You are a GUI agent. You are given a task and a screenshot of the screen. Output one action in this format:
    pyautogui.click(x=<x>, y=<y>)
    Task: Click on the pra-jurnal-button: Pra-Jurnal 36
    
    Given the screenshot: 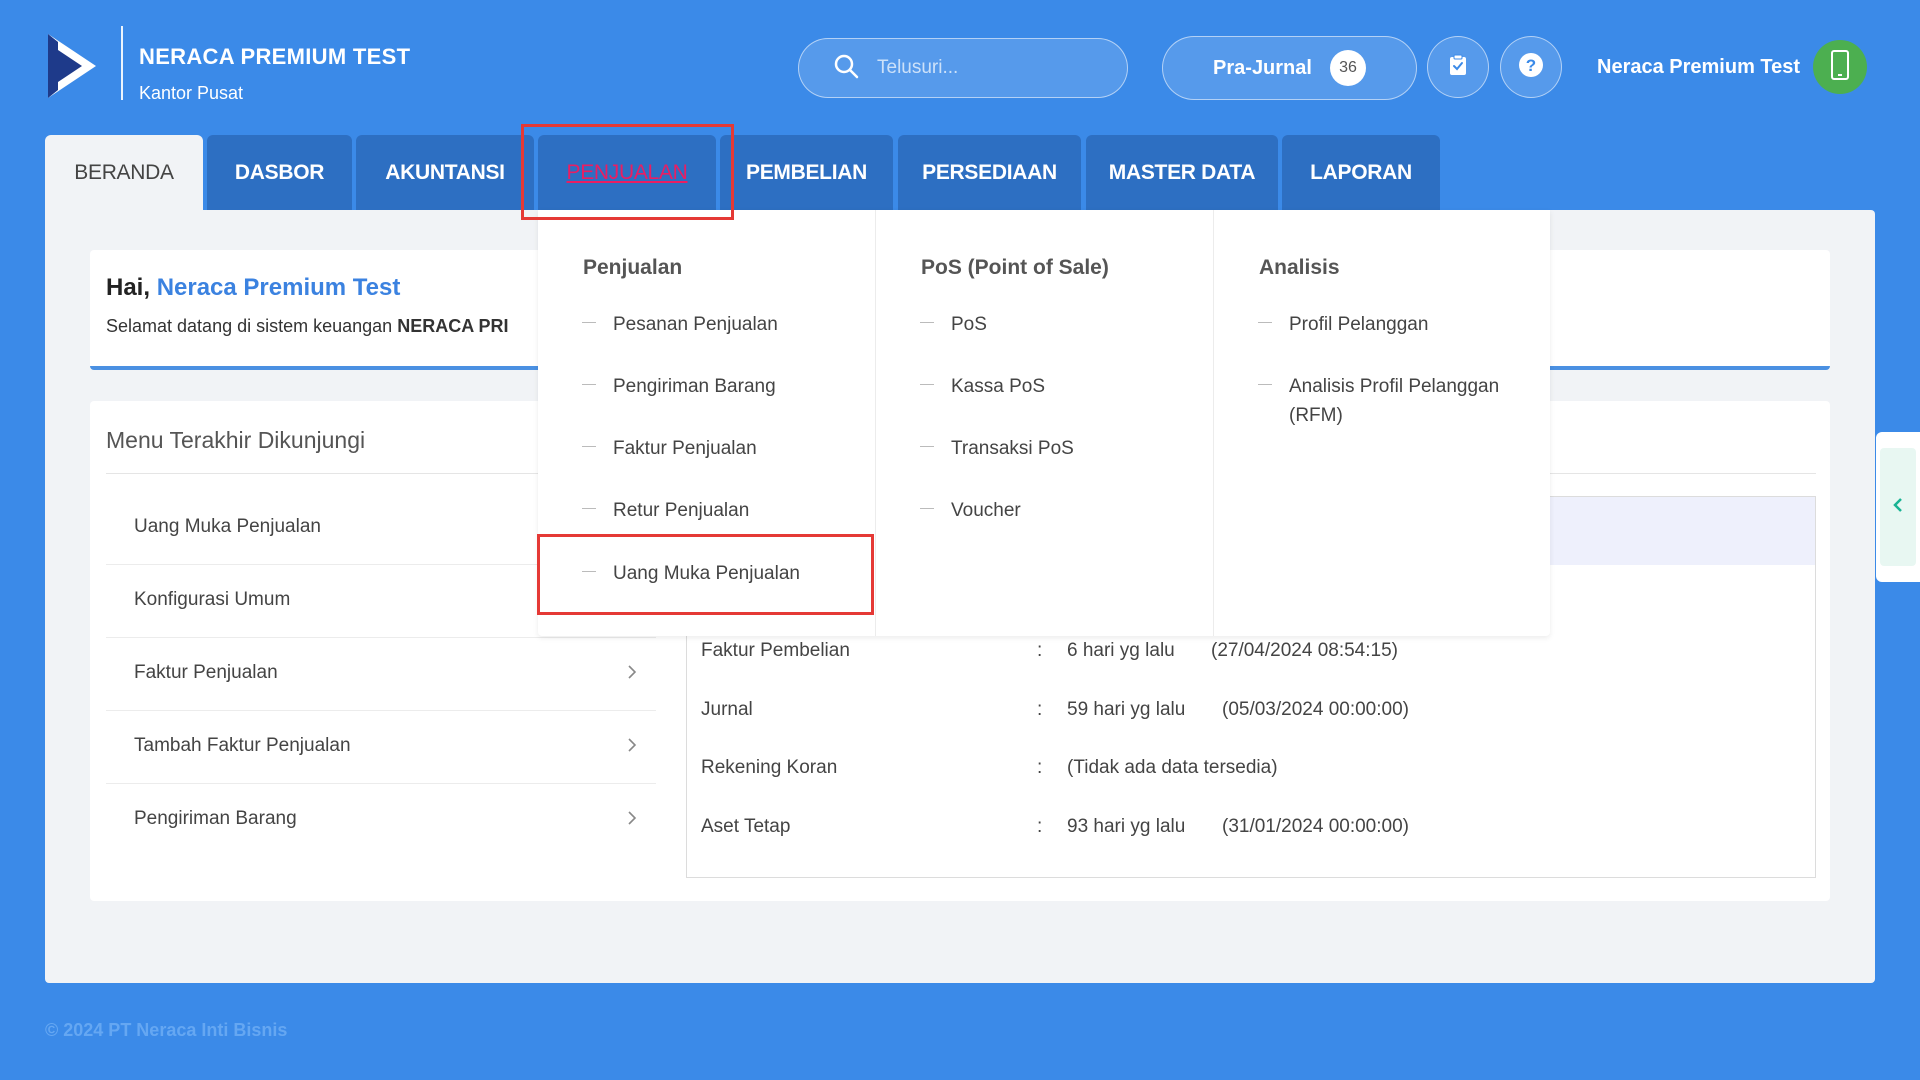 What is the action you would take?
    pyautogui.click(x=1289, y=68)
    